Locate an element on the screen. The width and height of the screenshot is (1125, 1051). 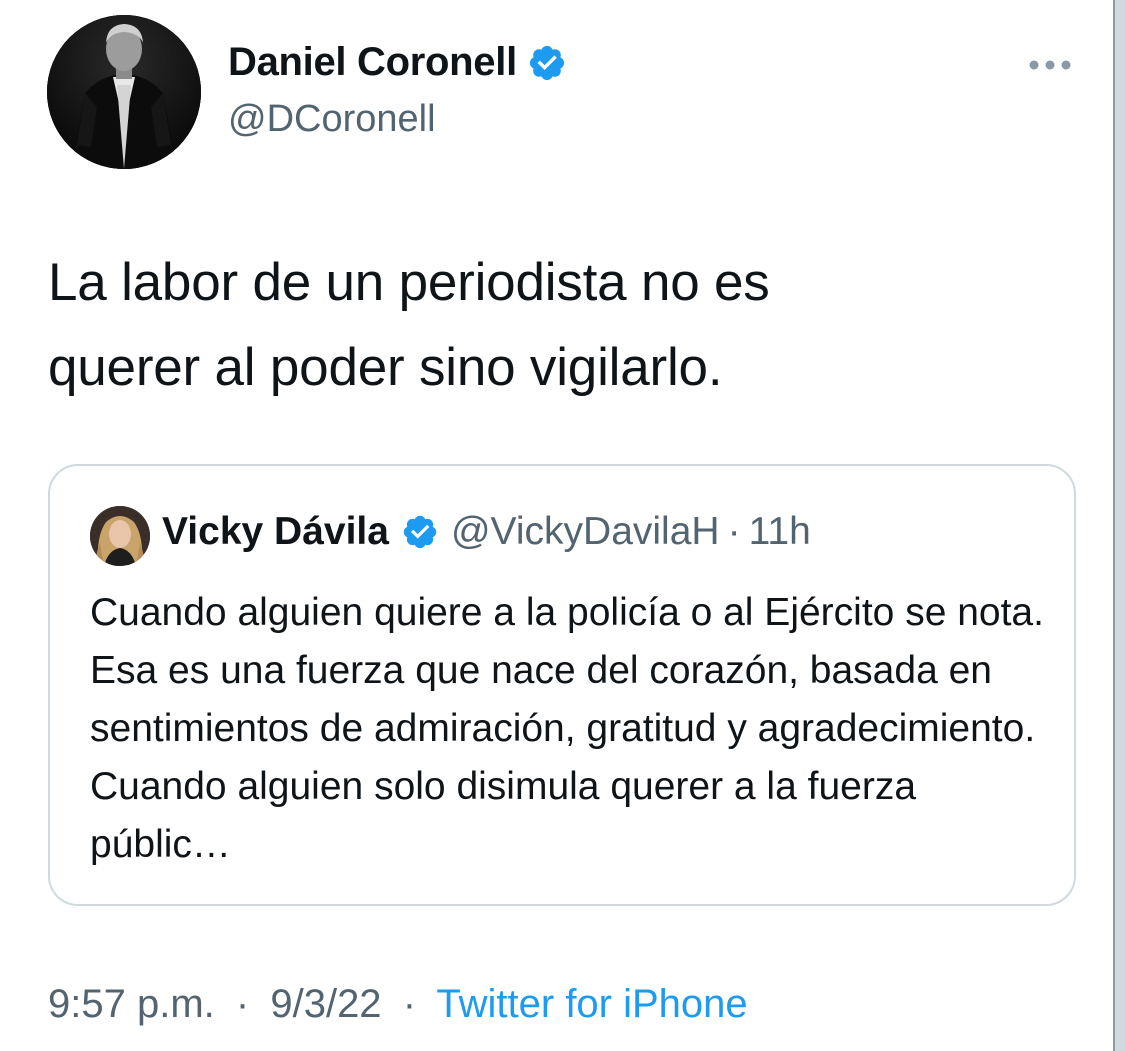
tweet-date: 9/3/22 is located at coordinates (325, 1004).